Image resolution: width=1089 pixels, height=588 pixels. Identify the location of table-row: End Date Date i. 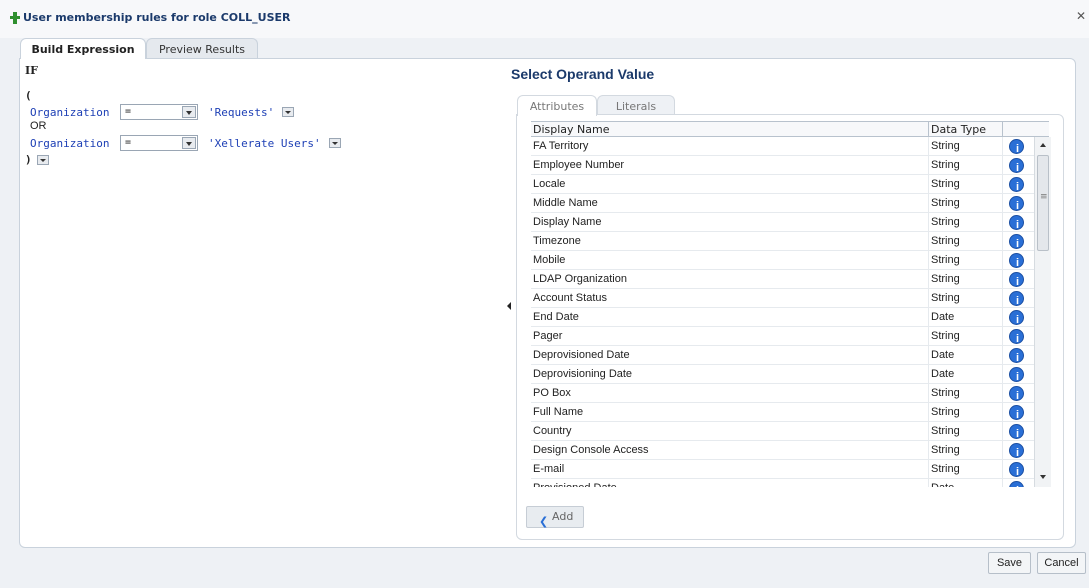
(790, 317).